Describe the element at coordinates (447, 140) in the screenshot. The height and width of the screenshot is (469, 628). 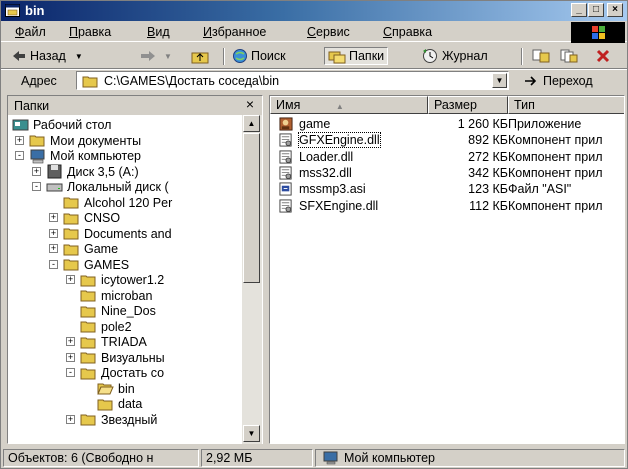
I see `file-row: GFXEngine.dll 892 КБ Компонент прил` at that location.